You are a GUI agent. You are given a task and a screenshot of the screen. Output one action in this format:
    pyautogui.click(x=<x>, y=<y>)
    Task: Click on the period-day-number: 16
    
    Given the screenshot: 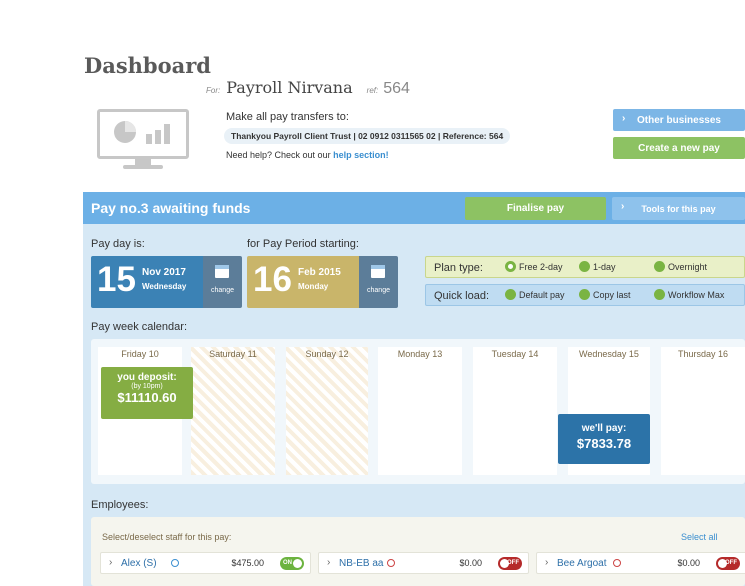 What is the action you would take?
    pyautogui.click(x=272, y=279)
    